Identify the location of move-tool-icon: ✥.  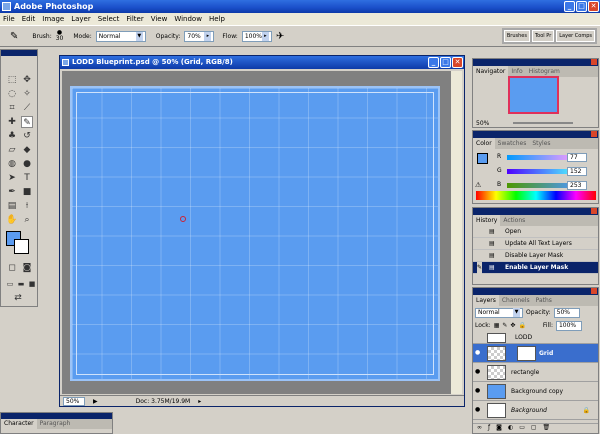
(27, 80).